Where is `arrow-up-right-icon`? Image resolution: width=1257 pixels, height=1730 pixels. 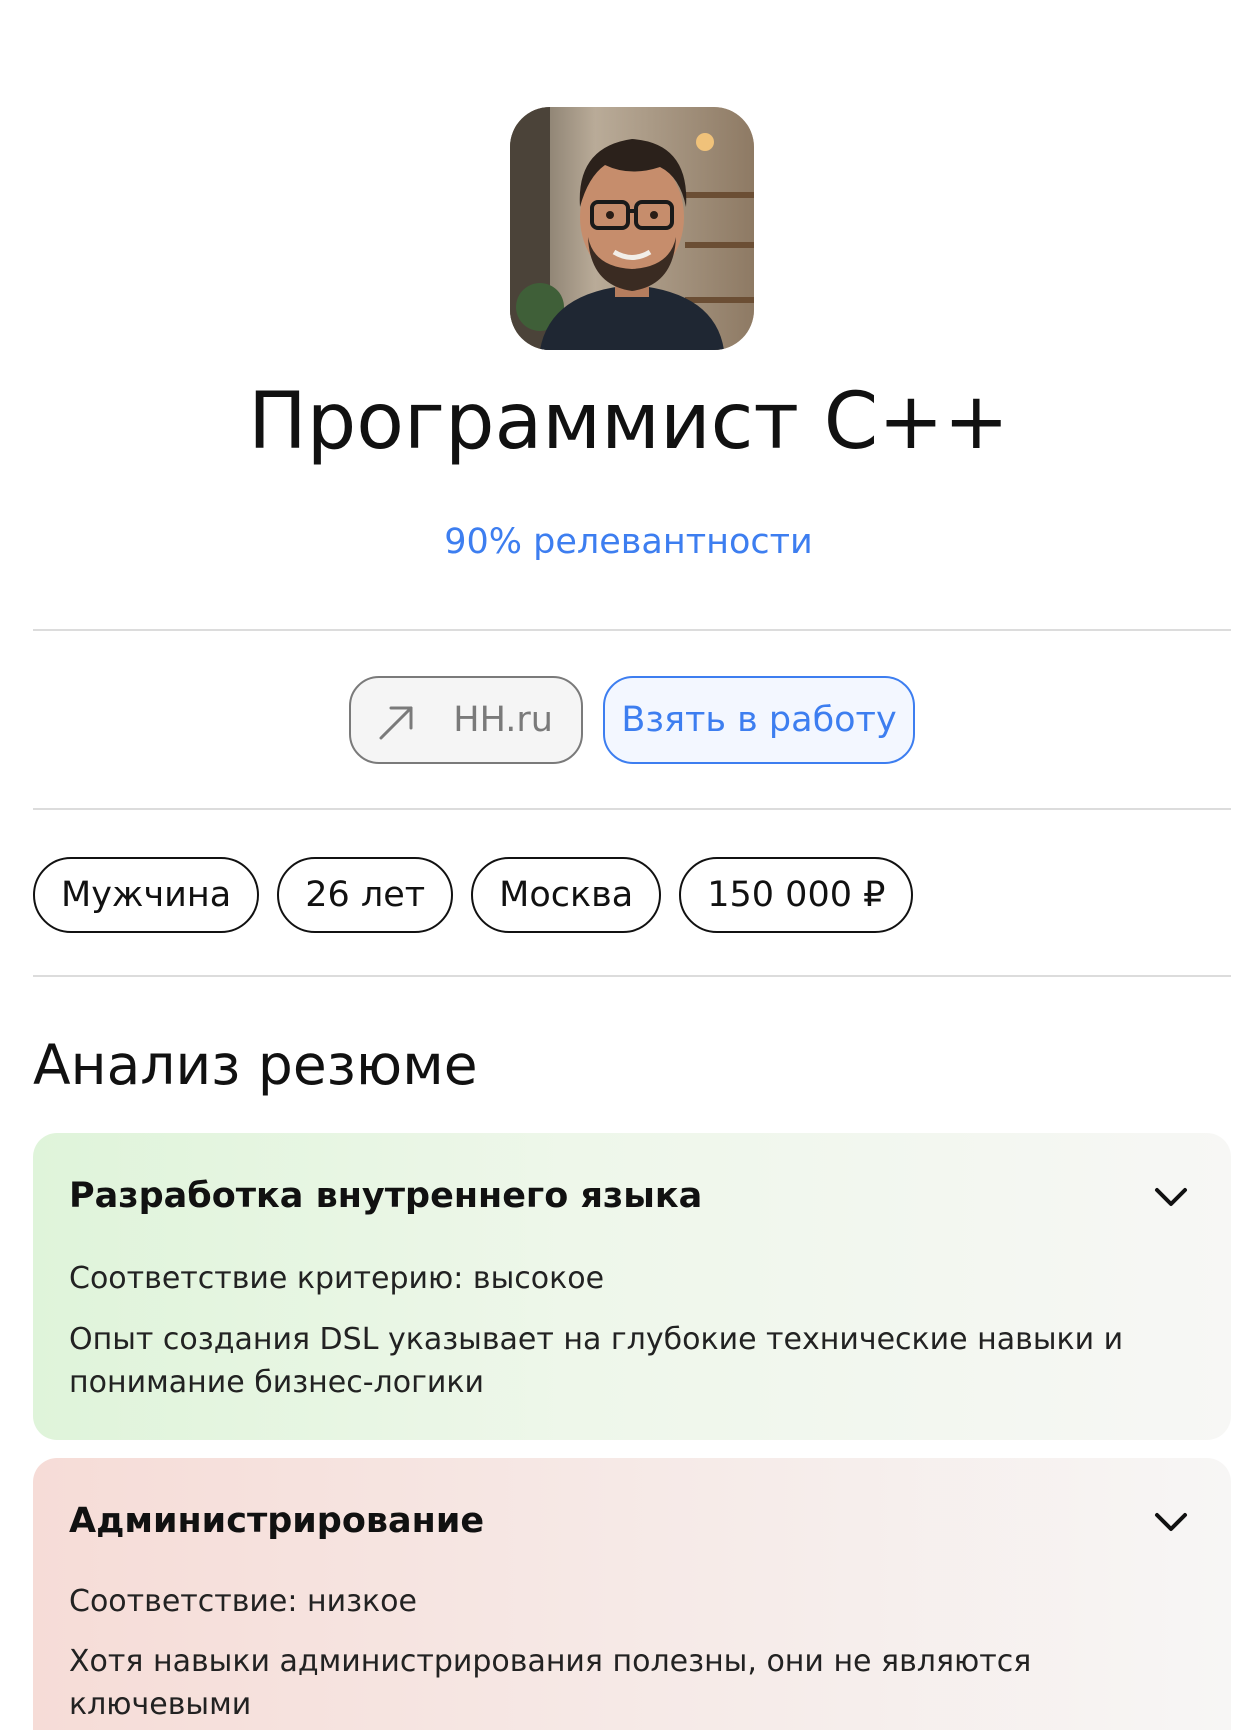 arrow-up-right-icon is located at coordinates (396, 723).